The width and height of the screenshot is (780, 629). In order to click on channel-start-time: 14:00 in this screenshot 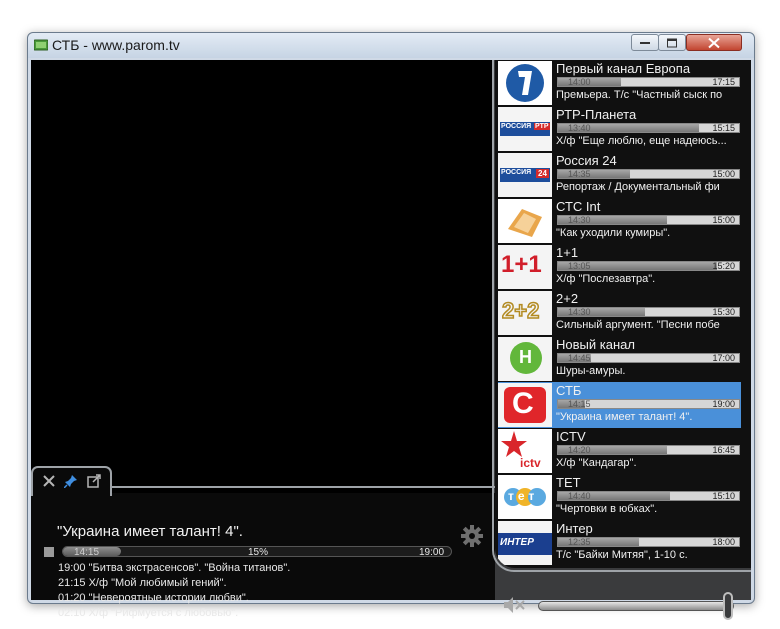, I will do `click(579, 82)`.